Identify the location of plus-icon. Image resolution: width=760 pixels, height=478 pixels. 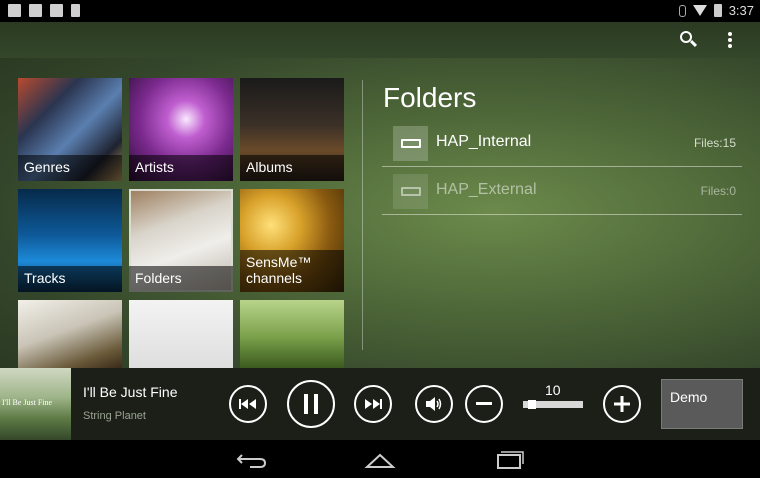
(622, 404).